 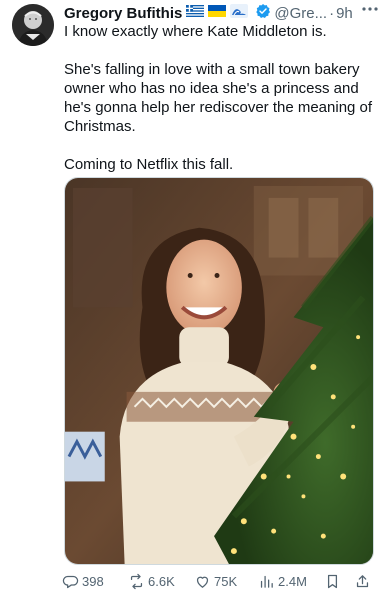 What do you see at coordinates (195, 13) in the screenshot?
I see `greece-flag-icon` at bounding box center [195, 13].